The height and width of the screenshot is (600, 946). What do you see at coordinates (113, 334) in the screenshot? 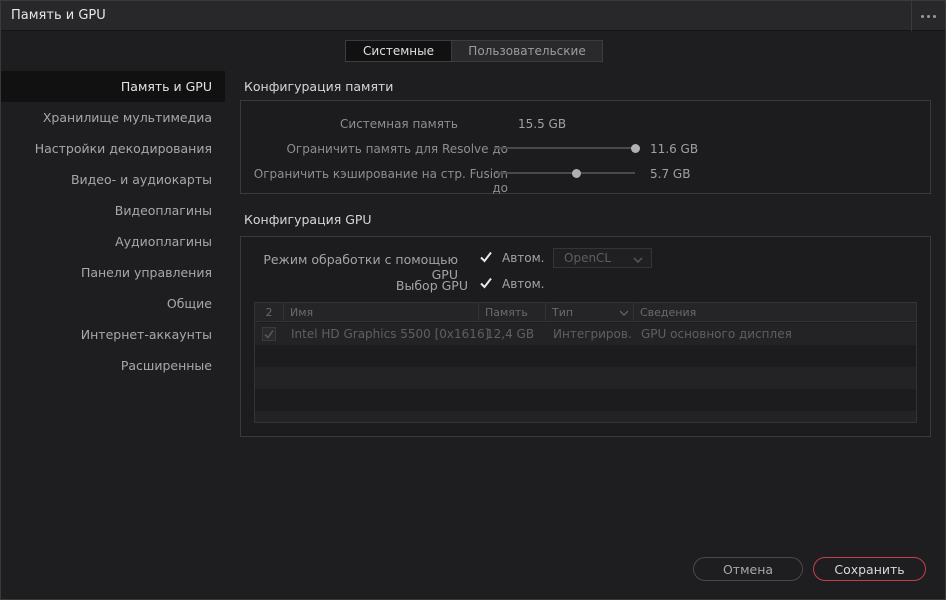
I see `sidebar-item-internet-accounts: Интернет-аккаунты` at bounding box center [113, 334].